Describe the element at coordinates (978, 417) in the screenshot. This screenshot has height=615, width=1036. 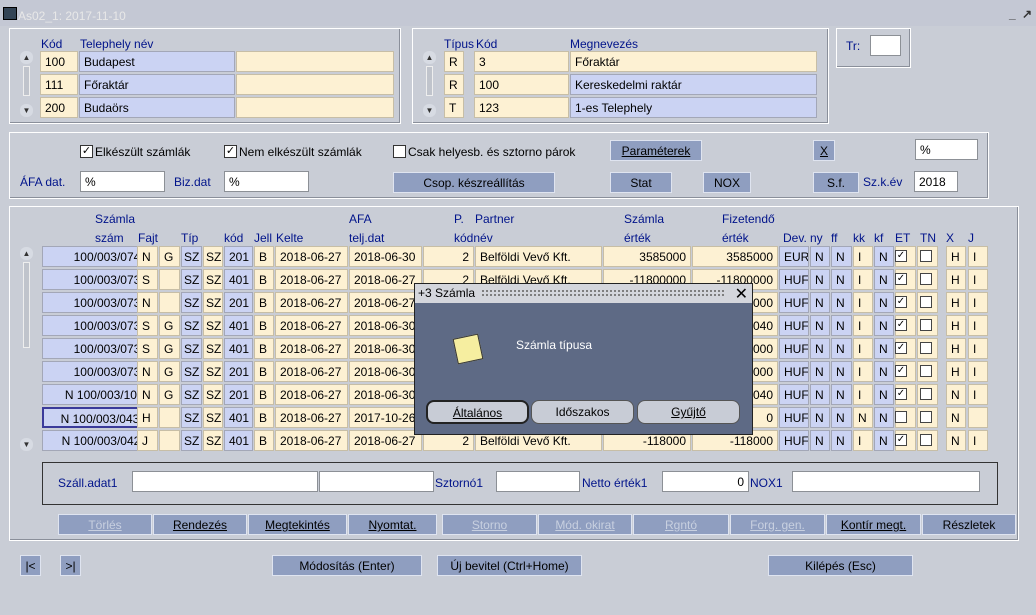
I see `cell-j` at that location.